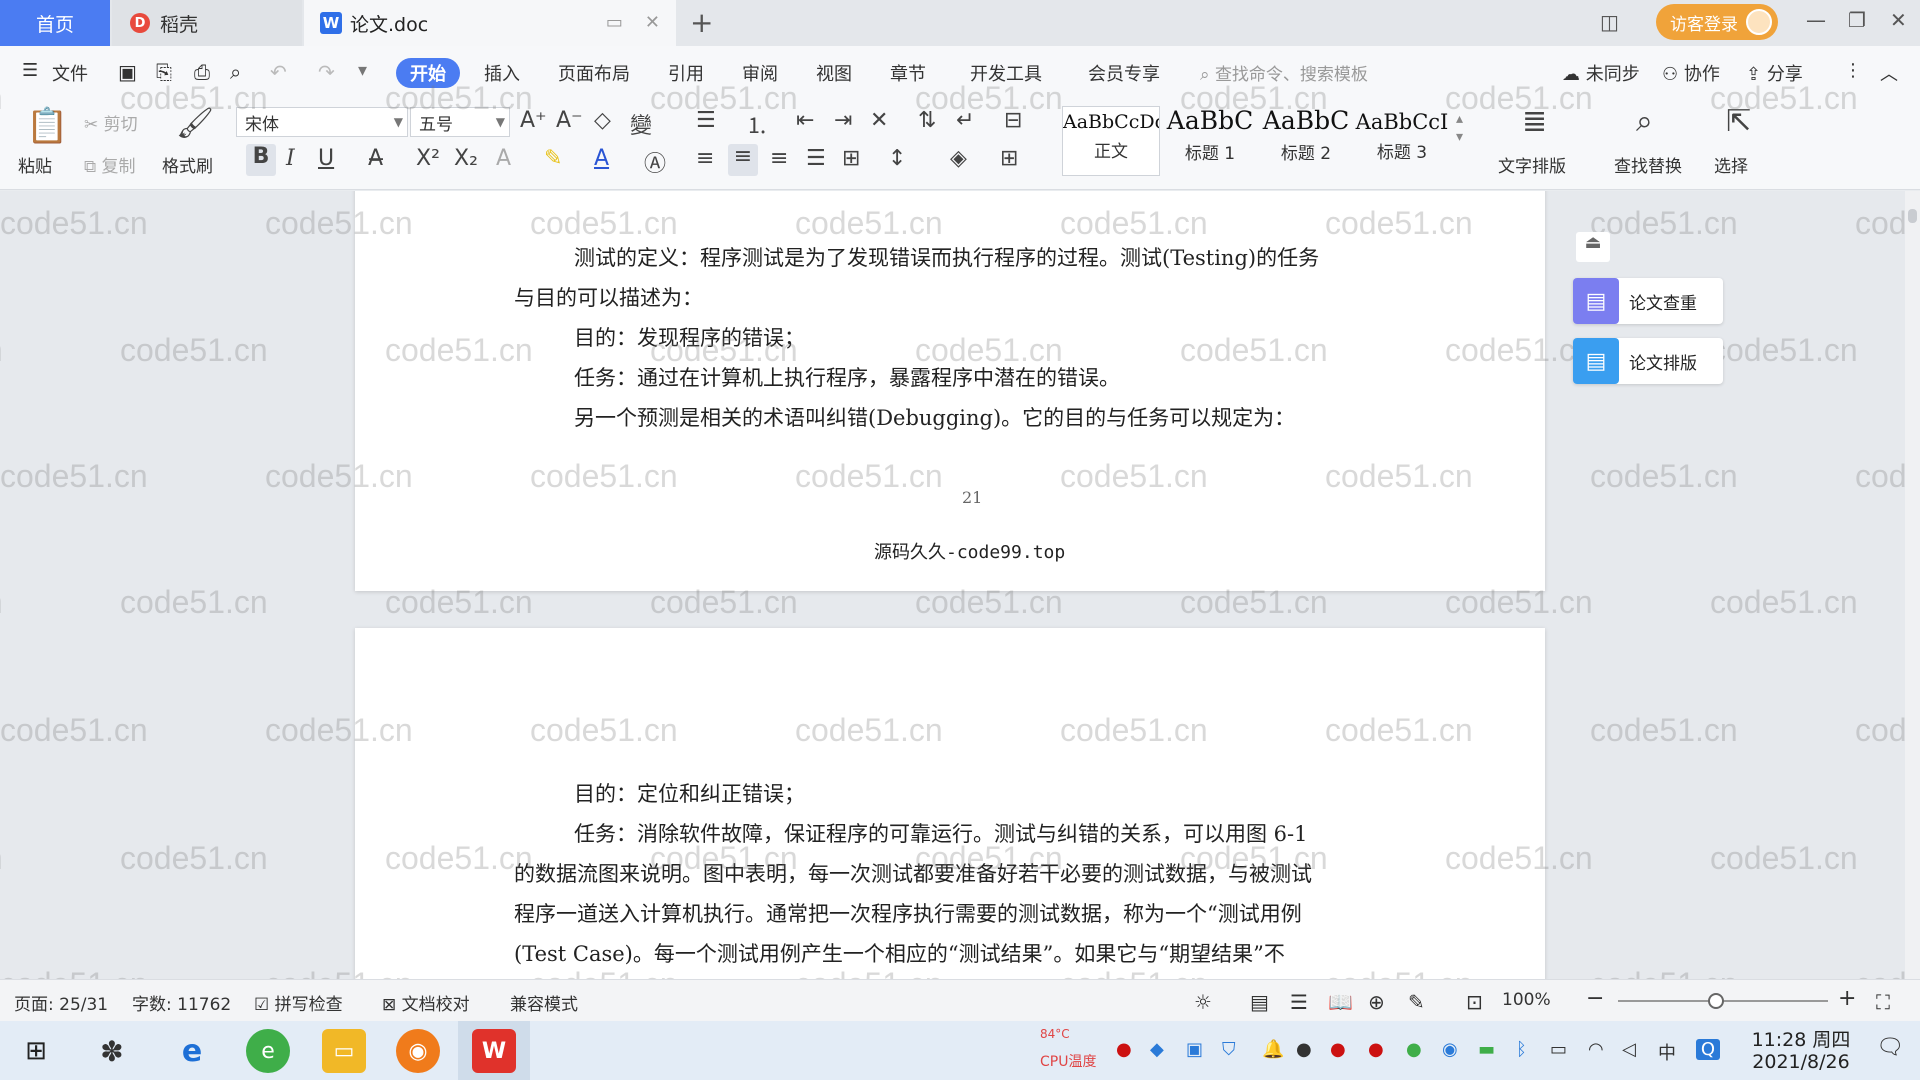 This screenshot has width=1920, height=1080. What do you see at coordinates (1593, 247) in the screenshot?
I see `collapse-panel-icon: ⏏` at bounding box center [1593, 247].